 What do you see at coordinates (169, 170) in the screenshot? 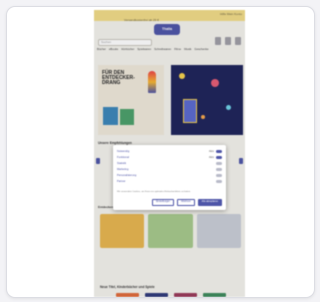
I see `consent-option: Marketing` at bounding box center [169, 170].